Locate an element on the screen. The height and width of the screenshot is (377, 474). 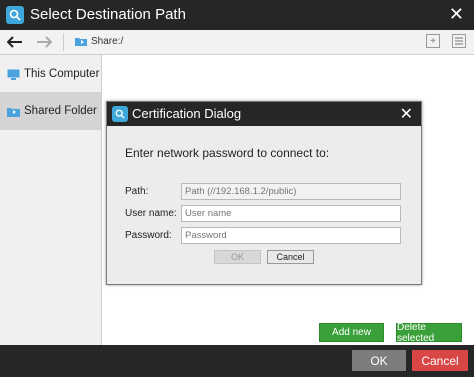
username-field is located at coordinates (291, 213).